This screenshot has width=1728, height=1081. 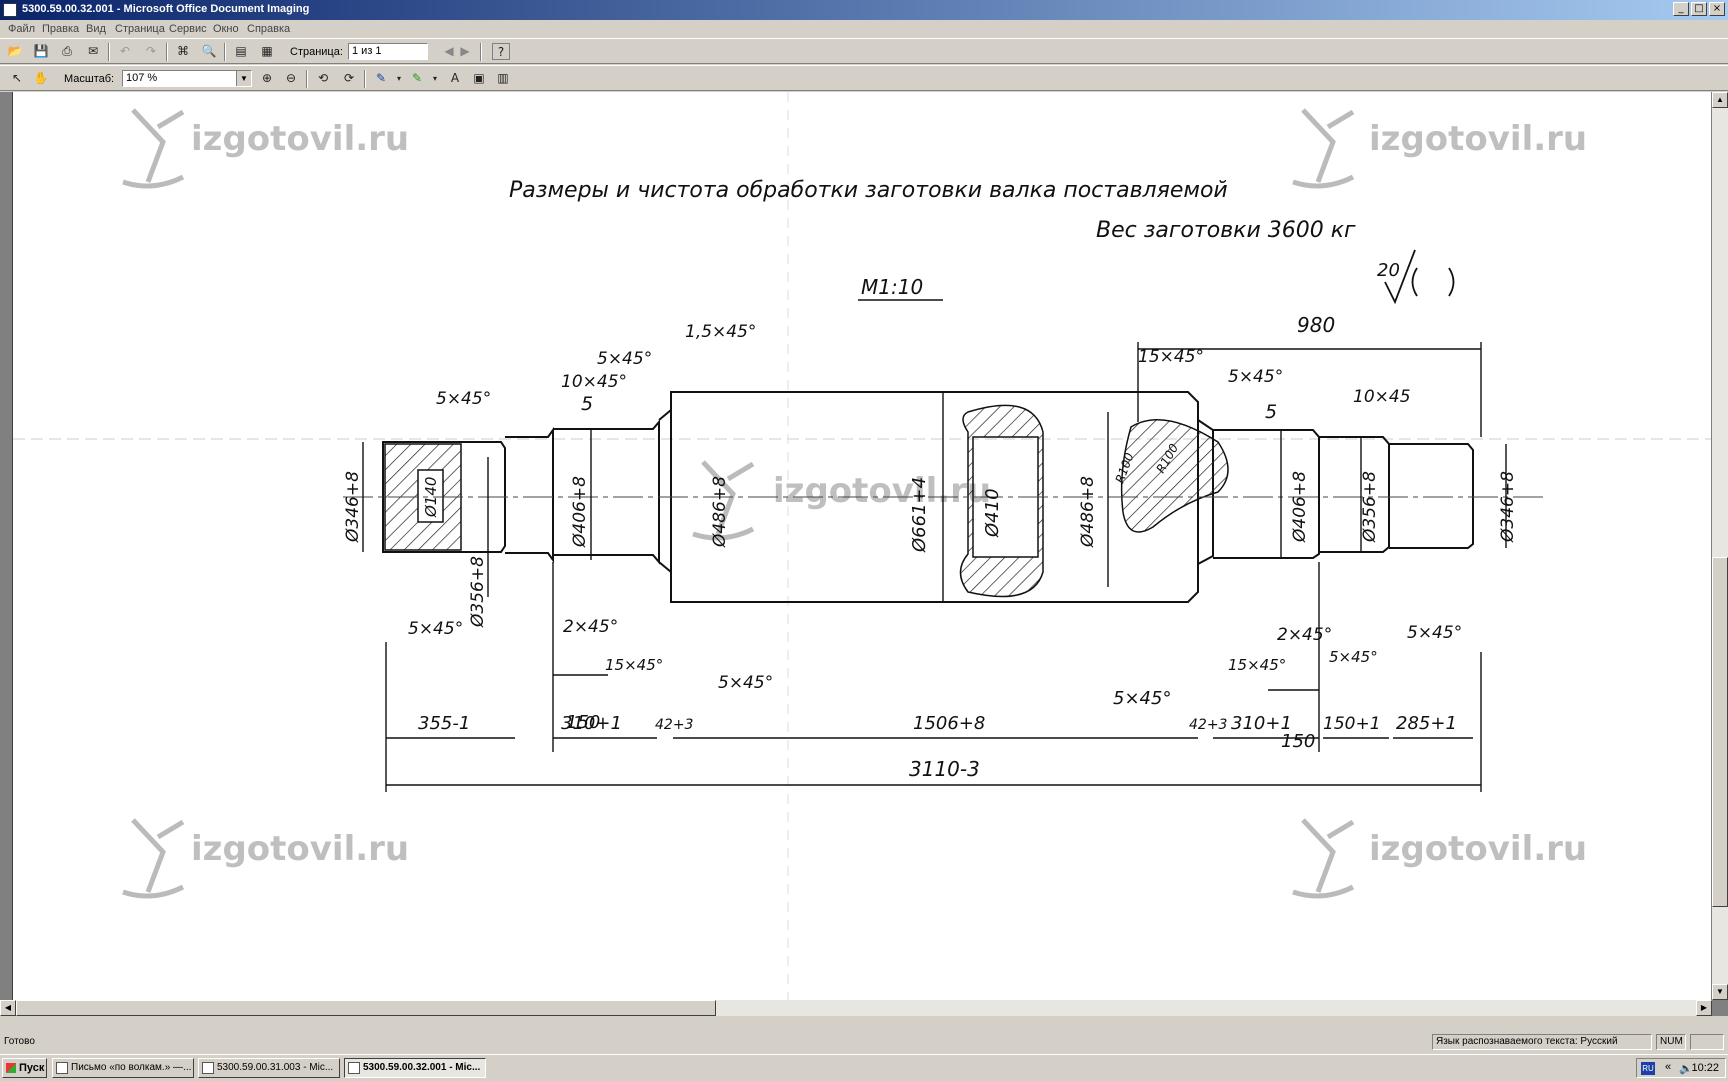 What do you see at coordinates (1226, 230) in the screenshot?
I see `drawing-weight: Вес заготовки 3600 кг` at bounding box center [1226, 230].